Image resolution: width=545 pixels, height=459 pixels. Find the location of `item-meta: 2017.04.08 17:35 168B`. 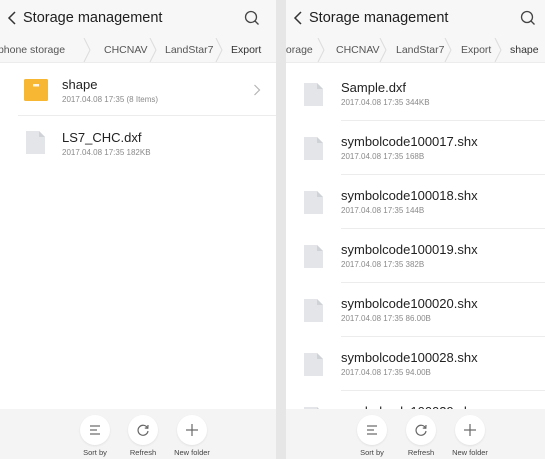

item-meta: 2017.04.08 17:35 168B is located at coordinates (383, 156).